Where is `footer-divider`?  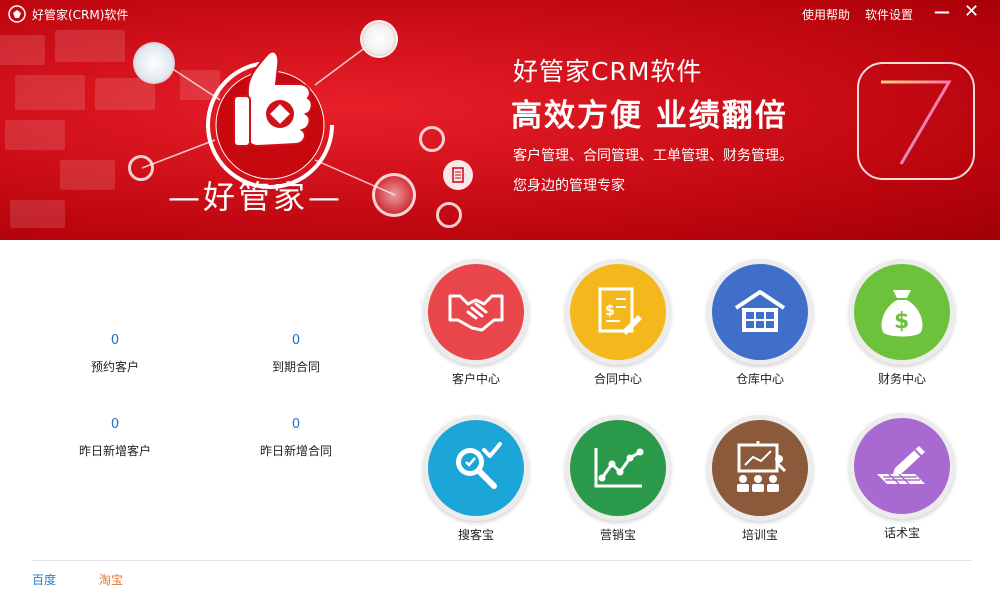 footer-divider is located at coordinates (502, 560).